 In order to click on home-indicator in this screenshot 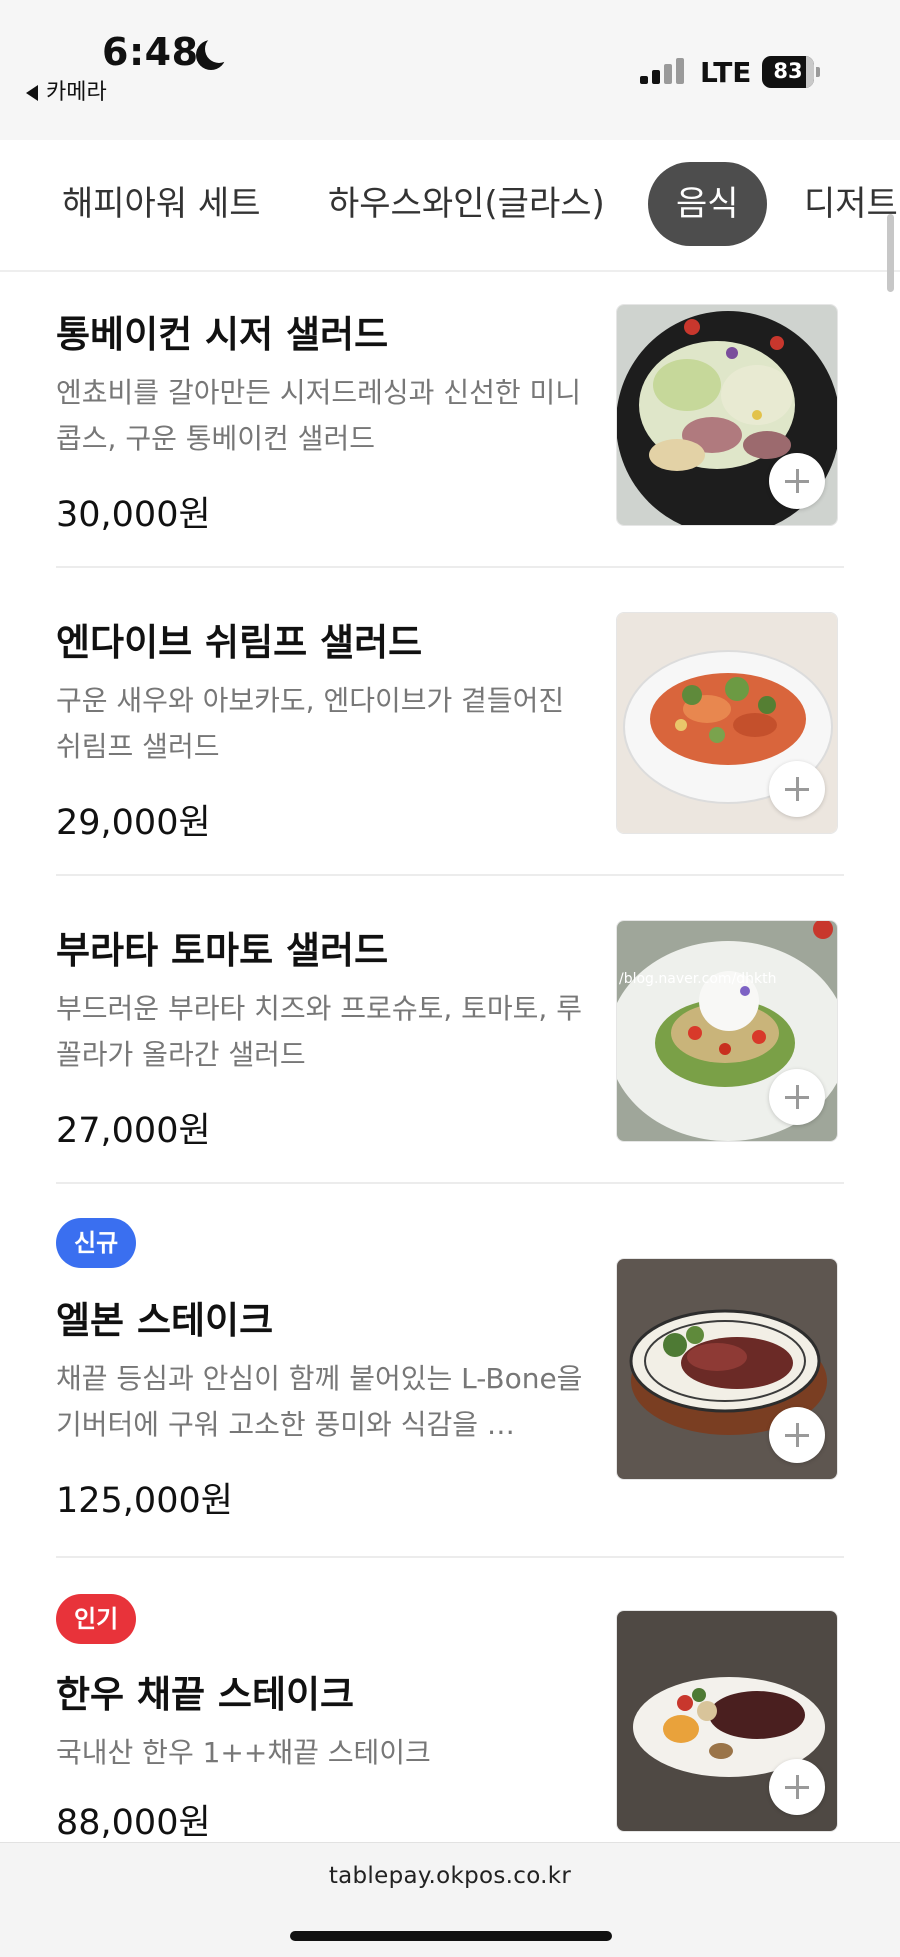, I will do `click(451, 1936)`.